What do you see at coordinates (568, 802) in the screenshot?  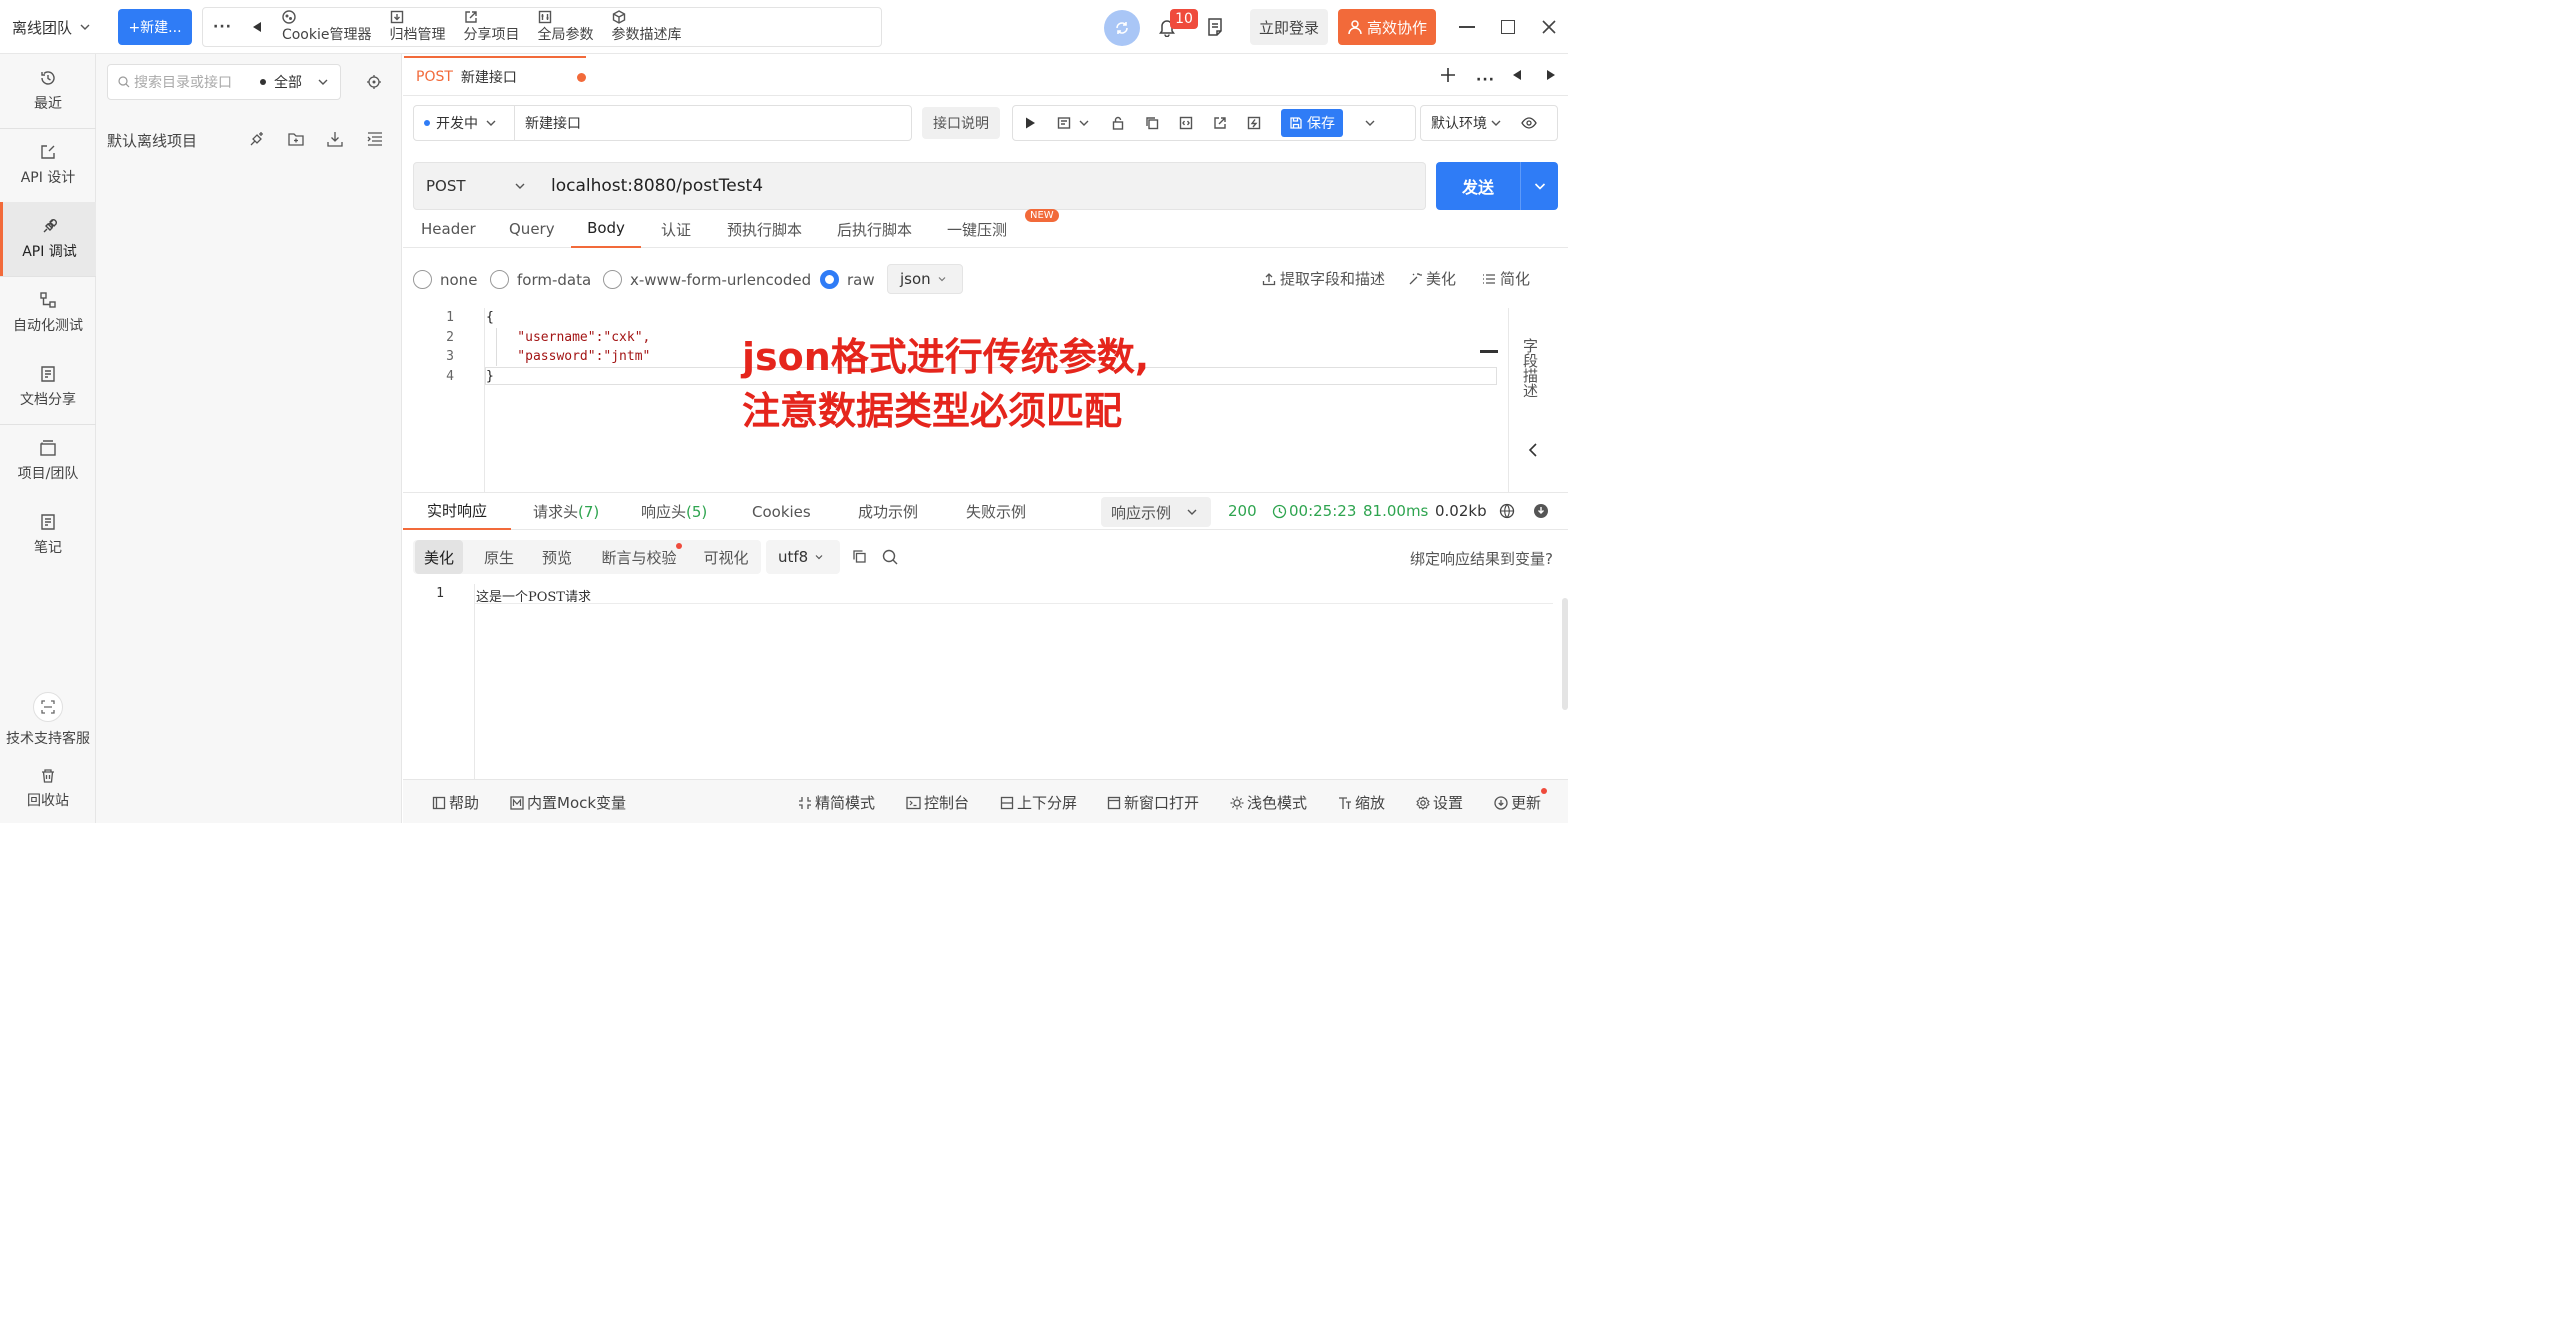 I see `mock-vars-button: 内置Mock变量` at bounding box center [568, 802].